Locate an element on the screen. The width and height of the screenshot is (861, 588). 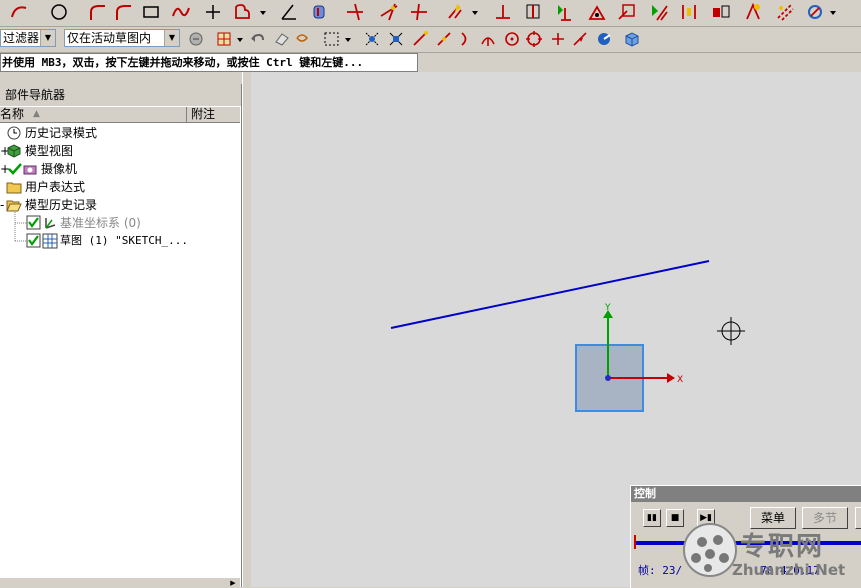
perpendicular-constraint-icon is located at coordinates (503, 12).